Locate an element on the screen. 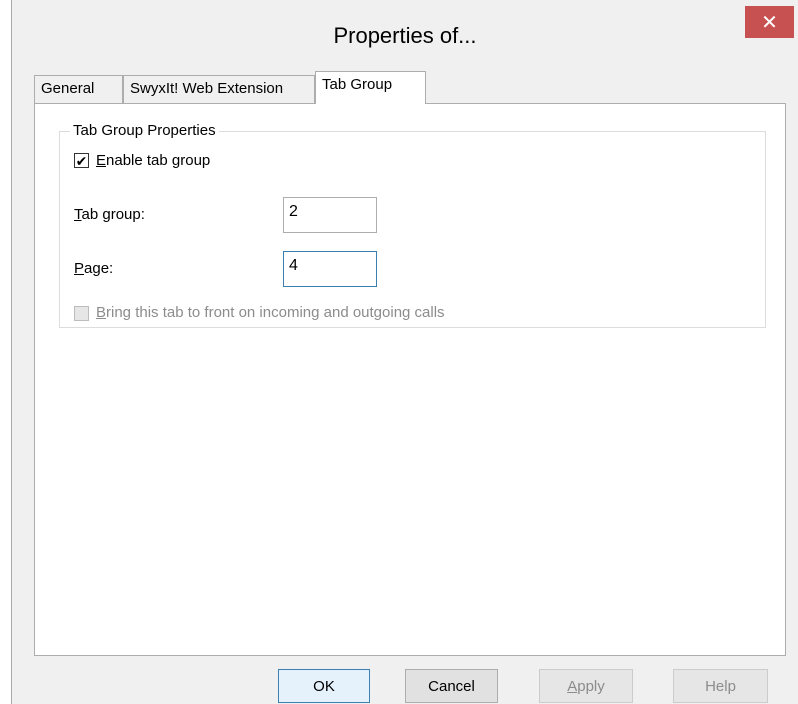 The image size is (798, 704). enable-mnemonic: E is located at coordinates (101, 160).